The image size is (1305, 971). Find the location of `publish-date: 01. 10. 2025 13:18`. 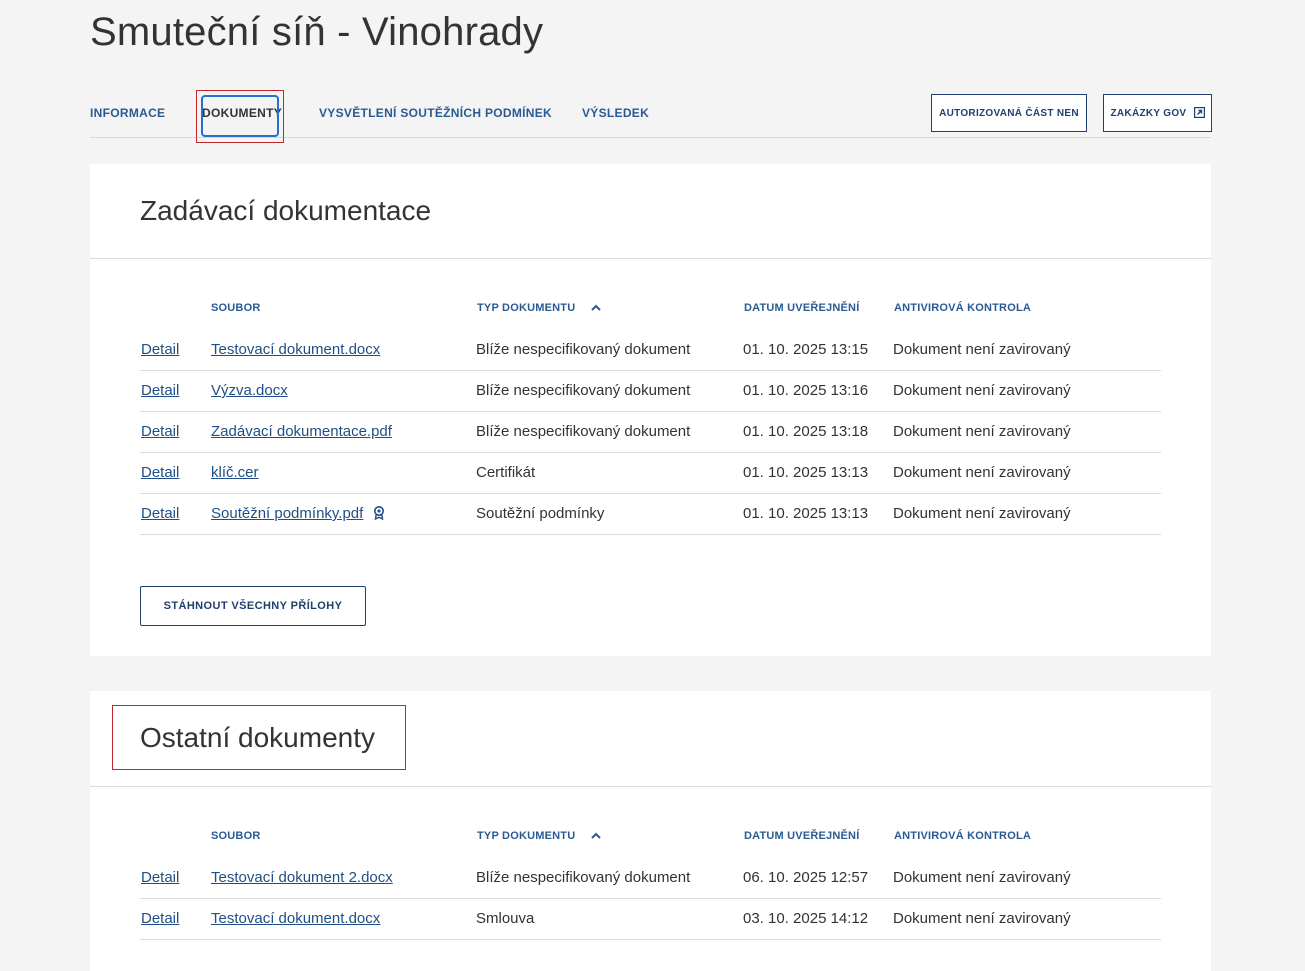

publish-date: 01. 10. 2025 13:18 is located at coordinates (806, 431).